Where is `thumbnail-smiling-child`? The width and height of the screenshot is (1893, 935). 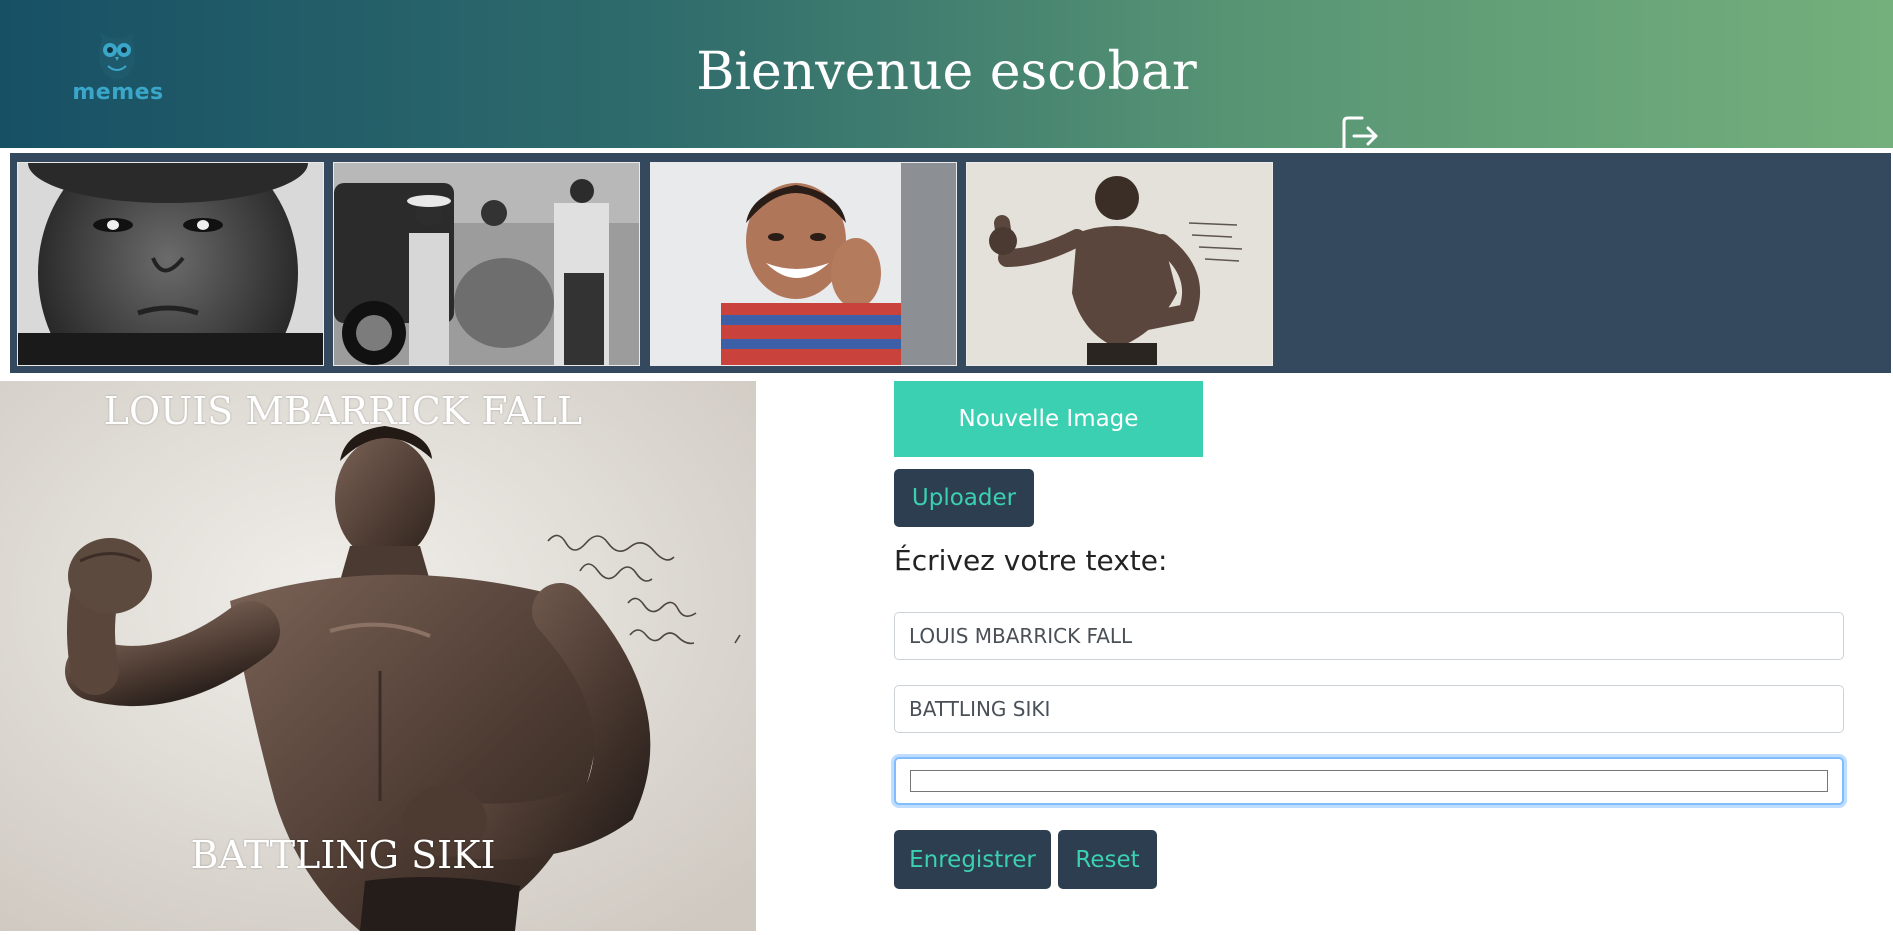 thumbnail-smiling-child is located at coordinates (803, 264).